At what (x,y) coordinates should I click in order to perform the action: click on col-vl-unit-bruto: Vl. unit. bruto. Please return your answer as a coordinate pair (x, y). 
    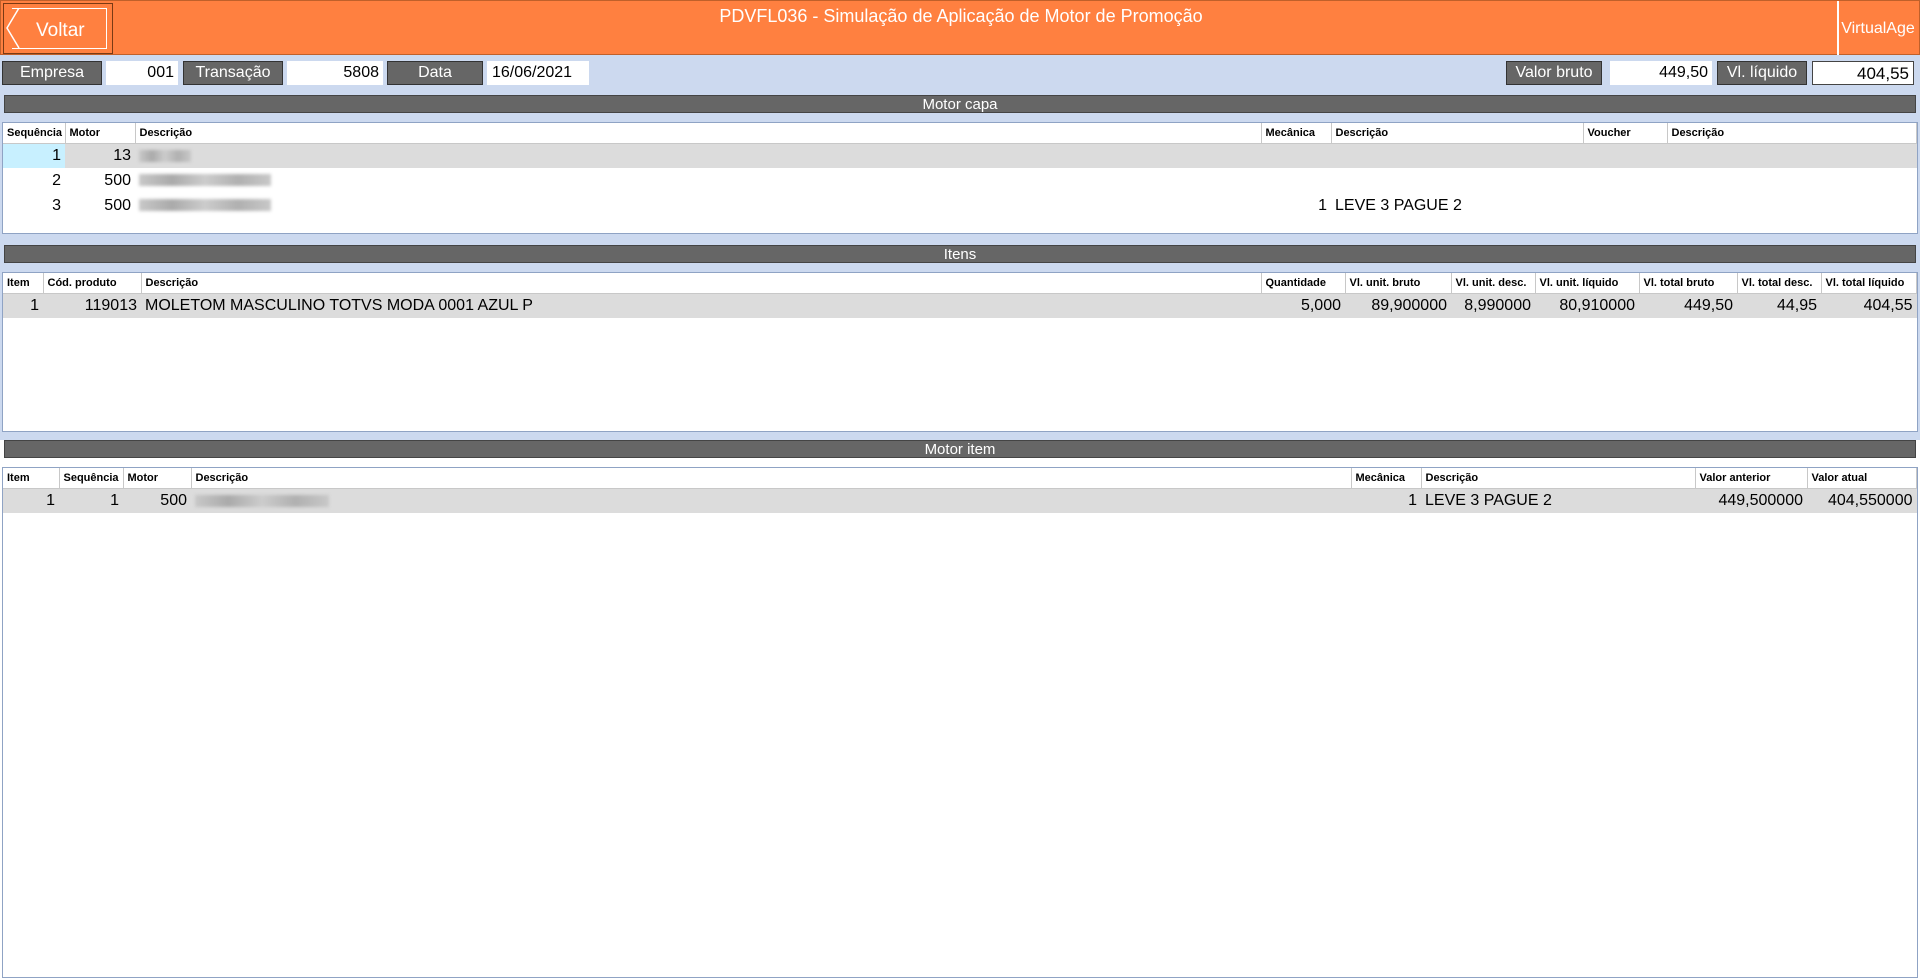
    Looking at the image, I should click on (1398, 283).